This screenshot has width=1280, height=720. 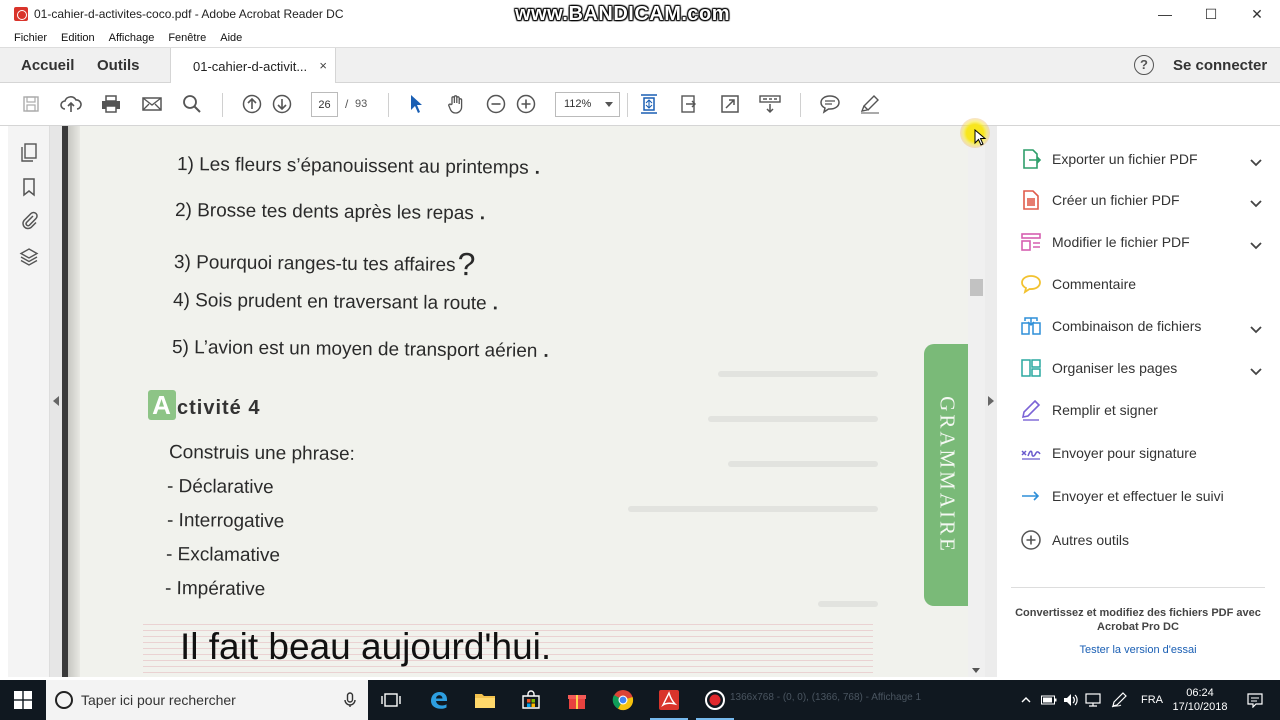 I want to click on scroll-mode-icon, so click(x=770, y=104).